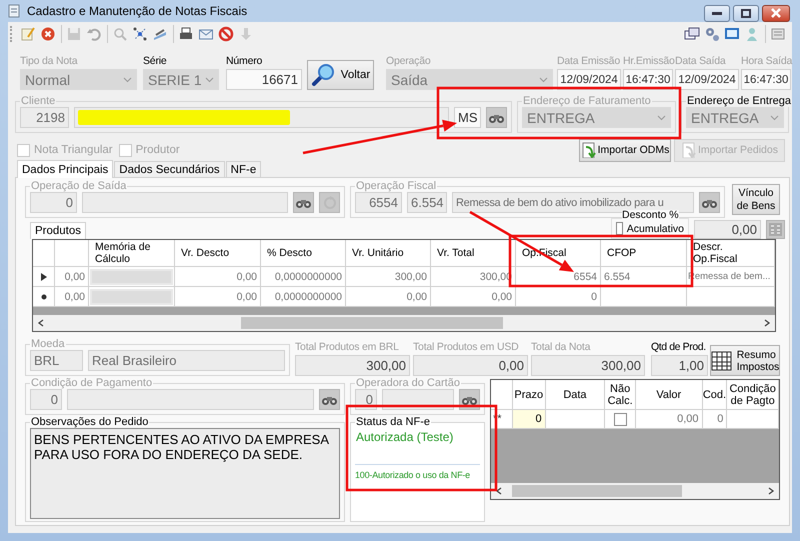  What do you see at coordinates (467, 117) in the screenshot?
I see `input-field: MS` at bounding box center [467, 117].